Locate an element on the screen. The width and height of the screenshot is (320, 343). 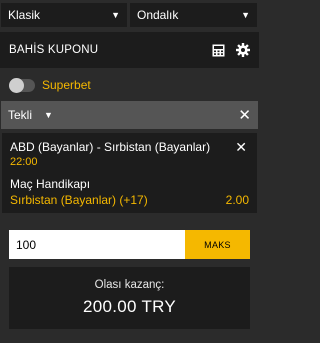
gear-icon is located at coordinates (243, 50).